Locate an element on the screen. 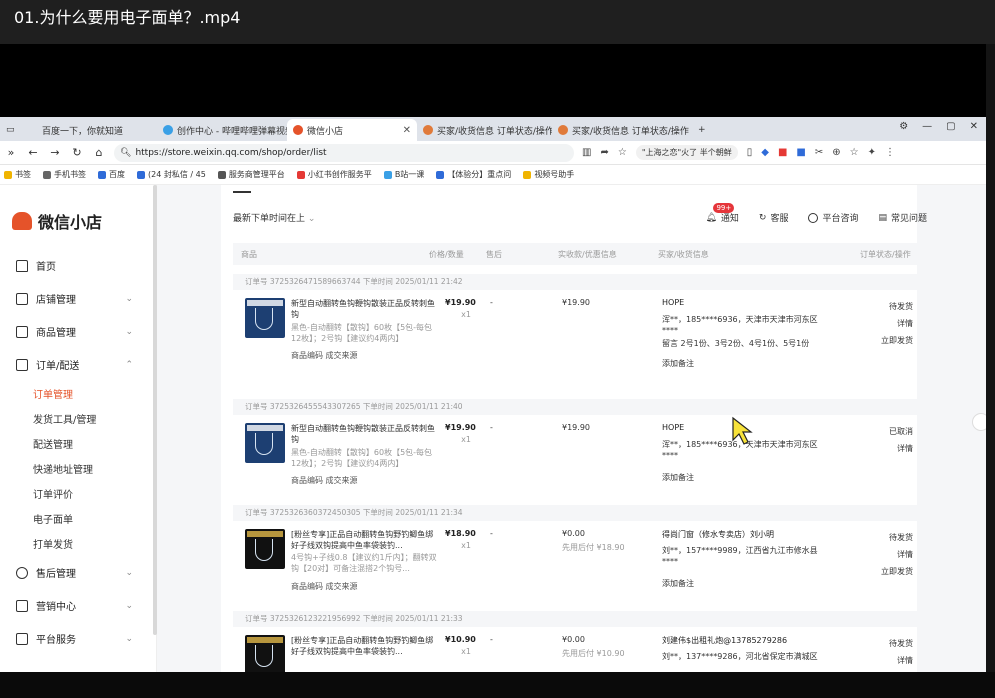 The width and height of the screenshot is (995, 698). share-icon: ➦ is located at coordinates (604, 152).